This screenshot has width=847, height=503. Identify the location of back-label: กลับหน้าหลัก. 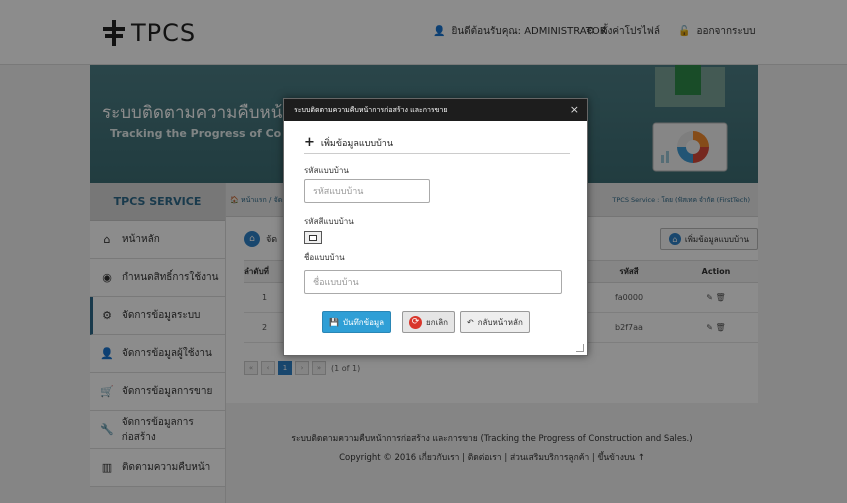
(500, 322).